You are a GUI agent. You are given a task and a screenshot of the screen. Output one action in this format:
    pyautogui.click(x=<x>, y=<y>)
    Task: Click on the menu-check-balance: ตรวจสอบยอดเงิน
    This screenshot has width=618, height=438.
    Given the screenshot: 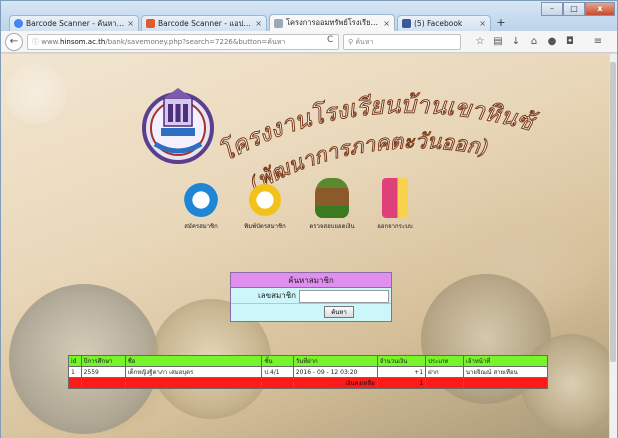 What is the action you would take?
    pyautogui.click(x=332, y=204)
    